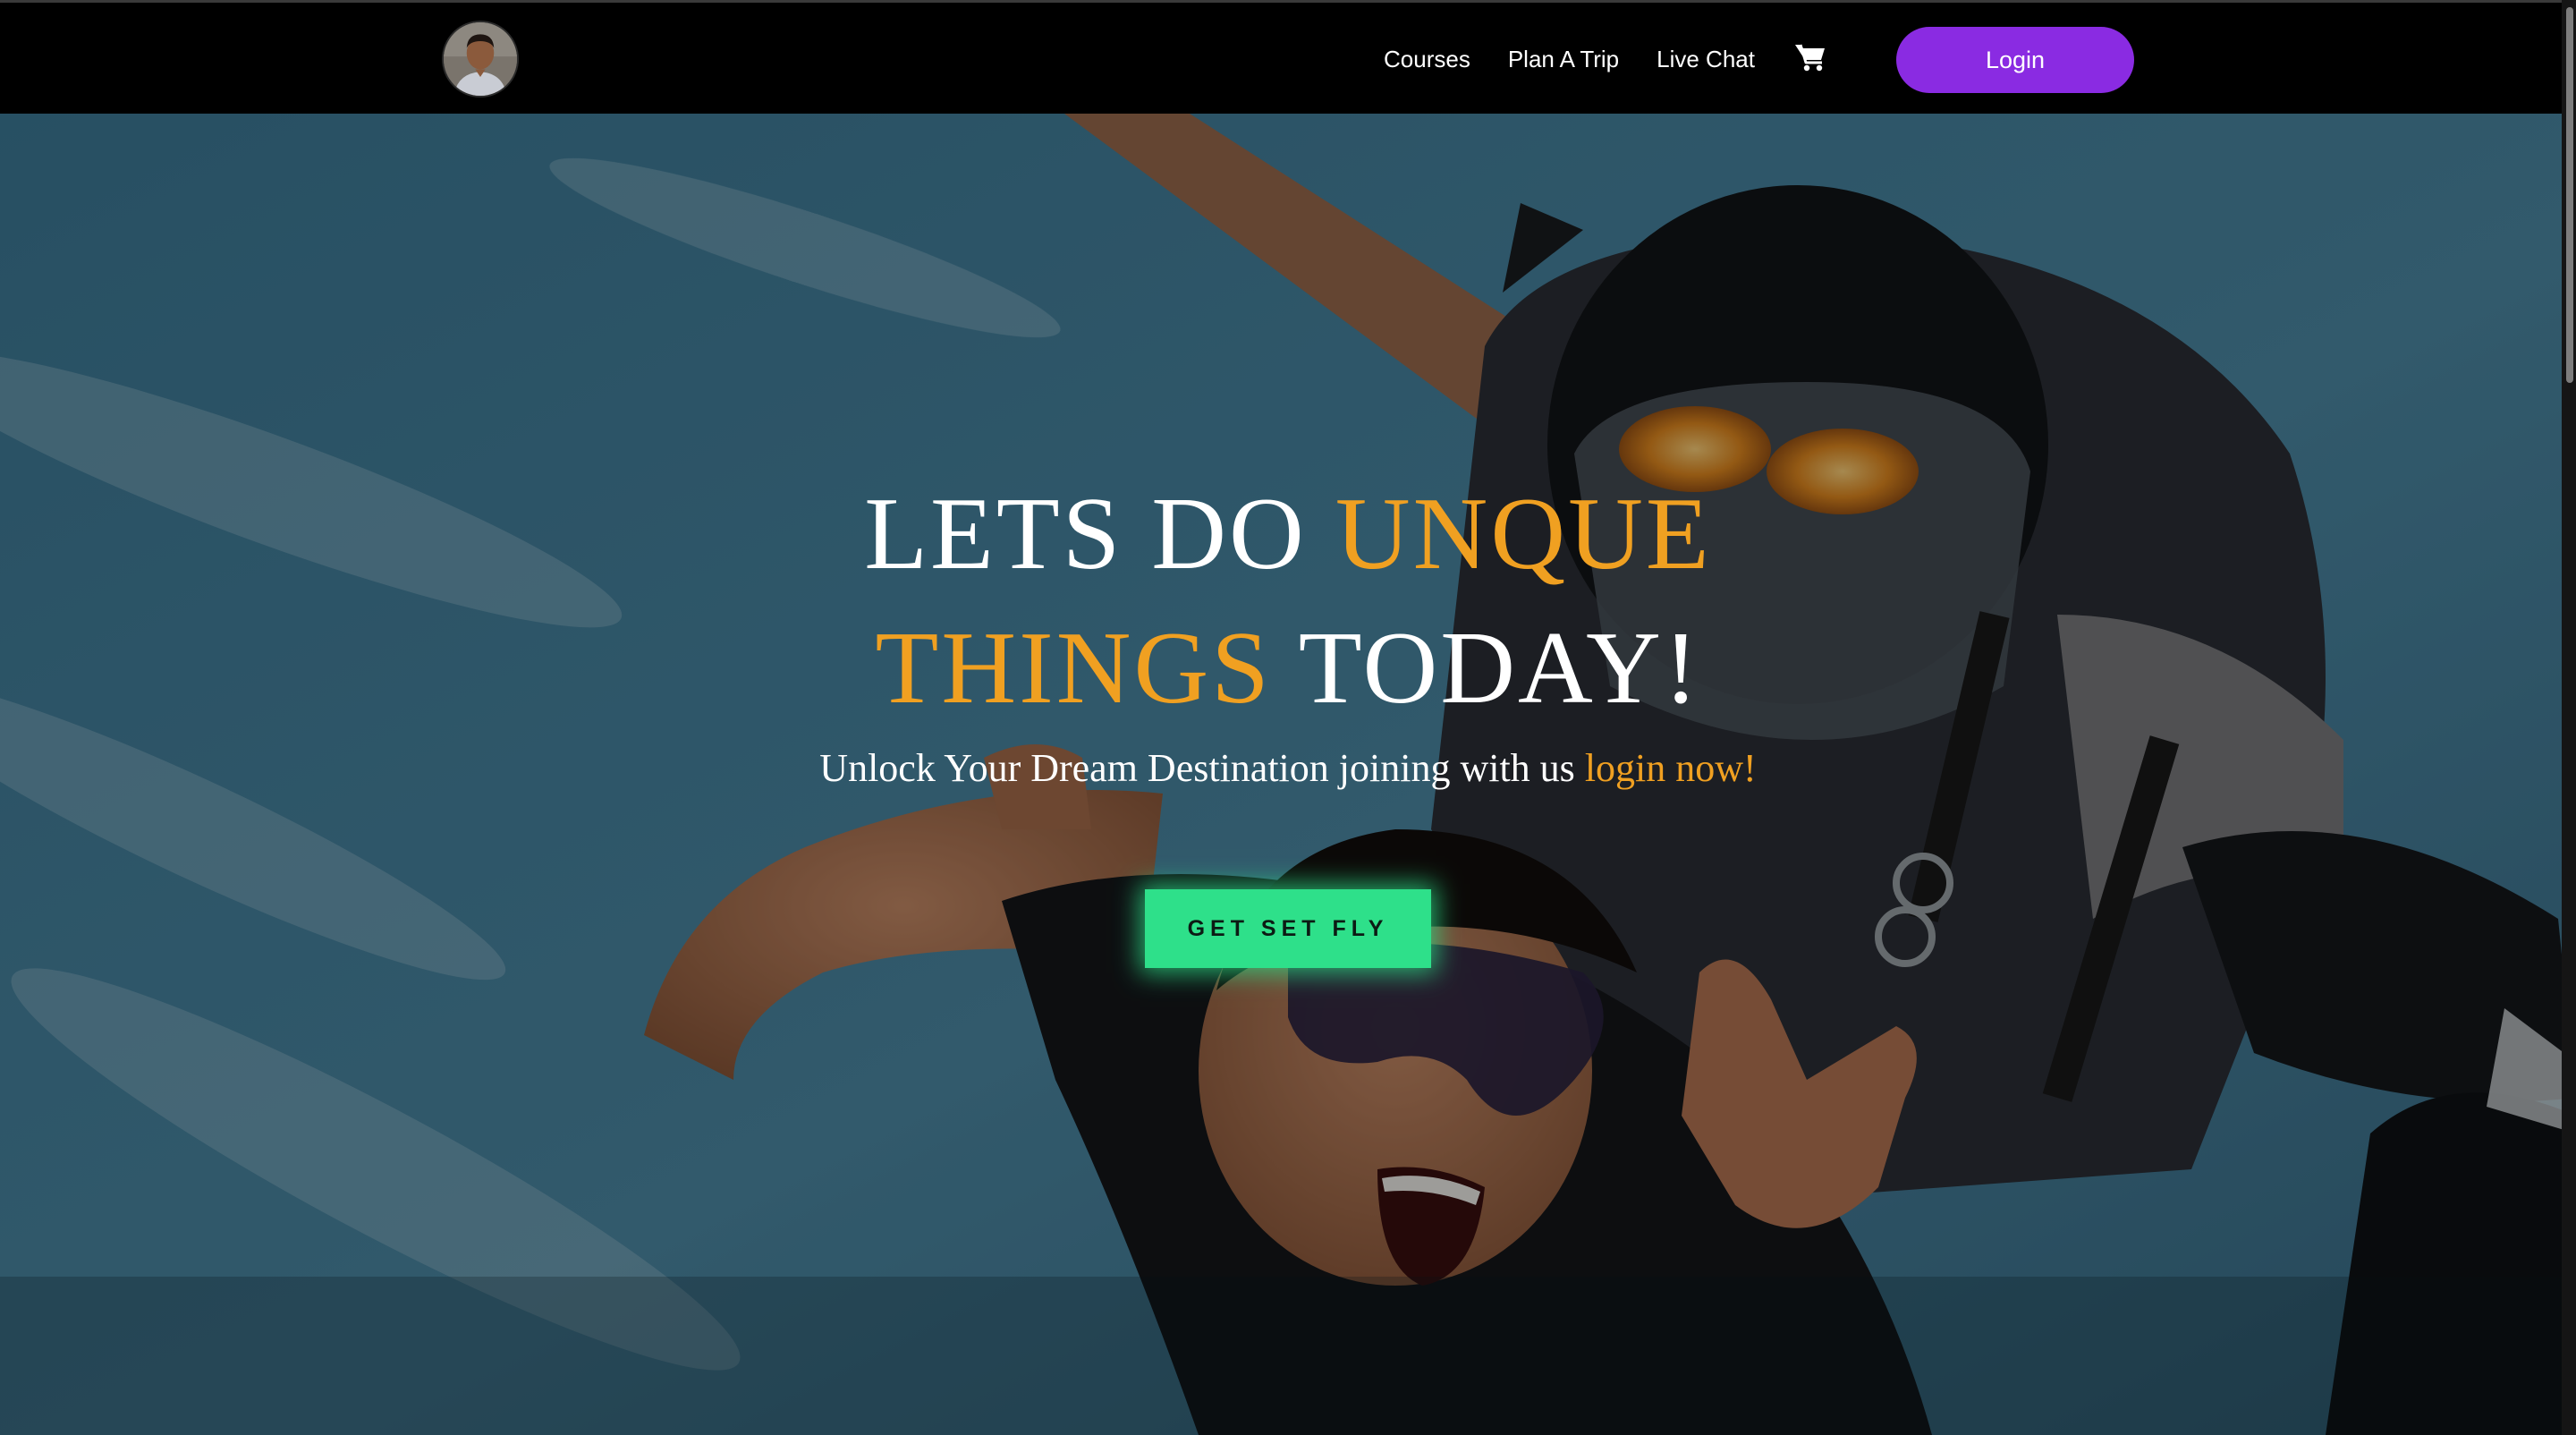  I want to click on headline-line-2: THINGS TODAY!, so click(1288, 668).